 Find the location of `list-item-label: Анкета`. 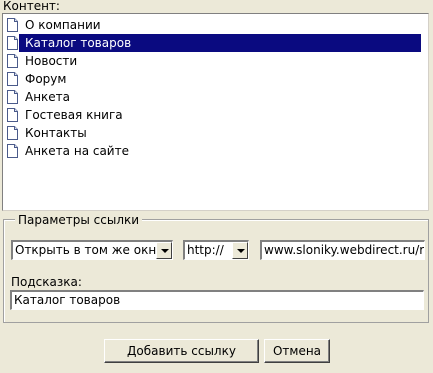

list-item-label: Анкета is located at coordinates (48, 97).